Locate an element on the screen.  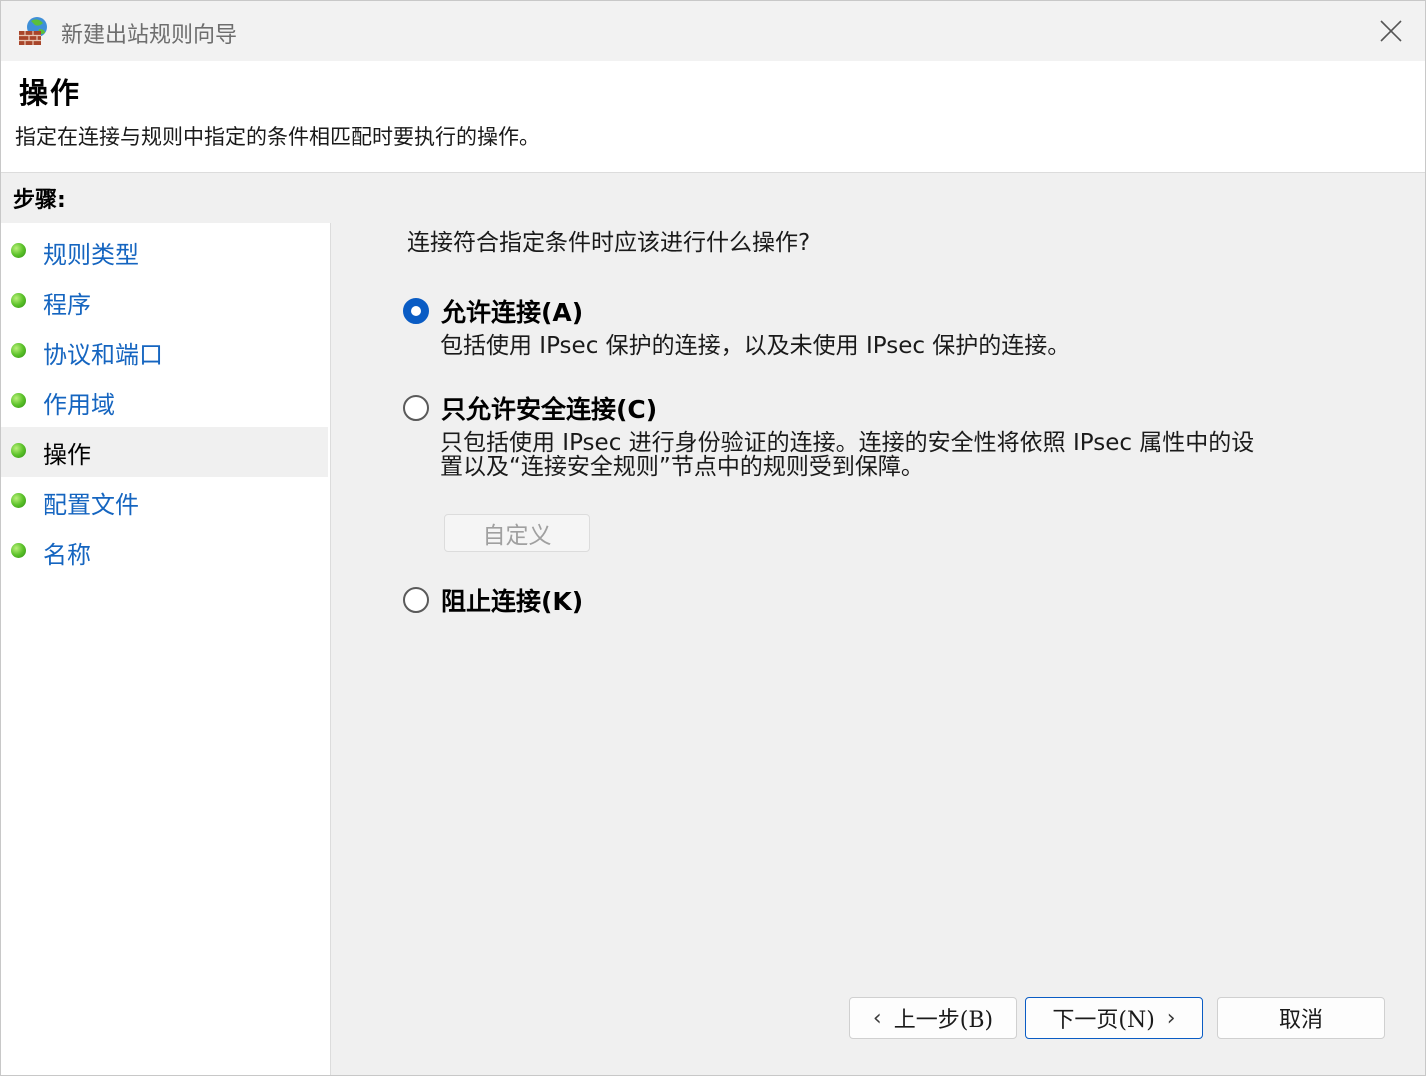
radio-allow is located at coordinates (416, 311).